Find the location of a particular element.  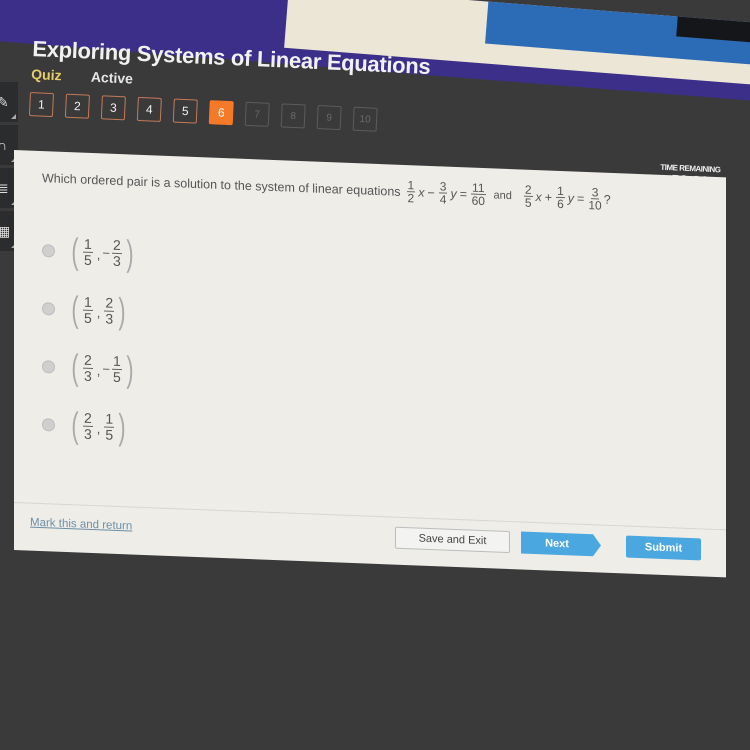

question-nav-5: 5 is located at coordinates (185, 111).